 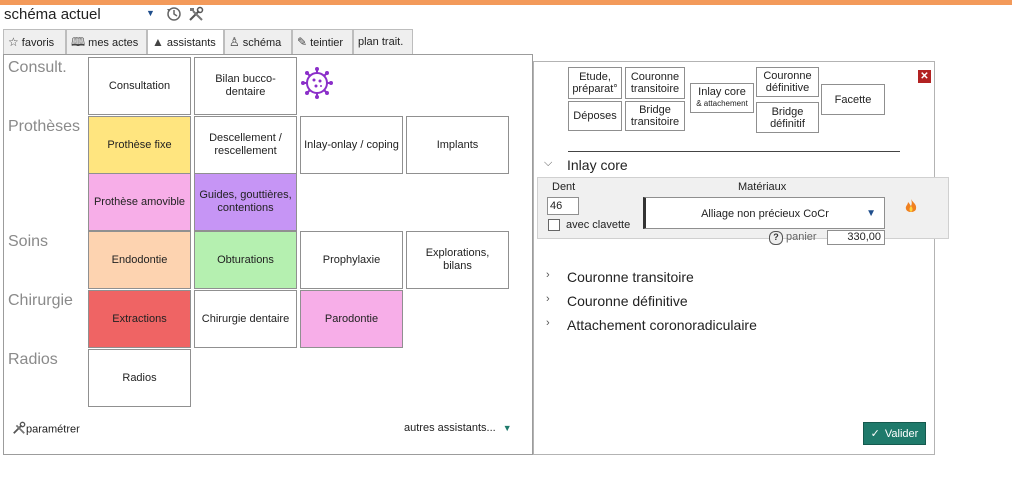 What do you see at coordinates (245, 145) in the screenshot?
I see `descellement-button: Descellement / rescellement` at bounding box center [245, 145].